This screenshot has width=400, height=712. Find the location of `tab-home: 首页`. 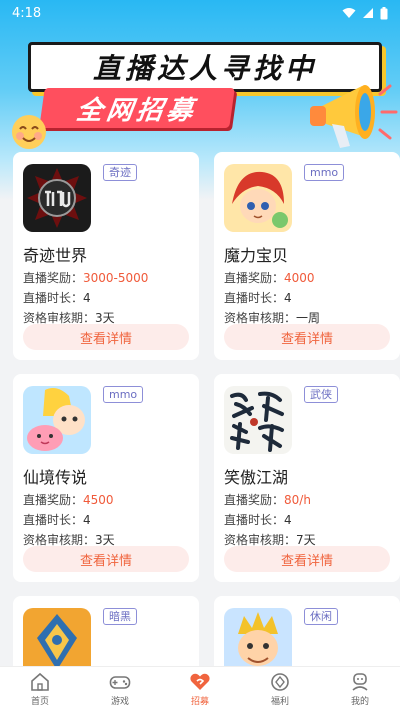

tab-home: 首页 is located at coordinates (40, 689).